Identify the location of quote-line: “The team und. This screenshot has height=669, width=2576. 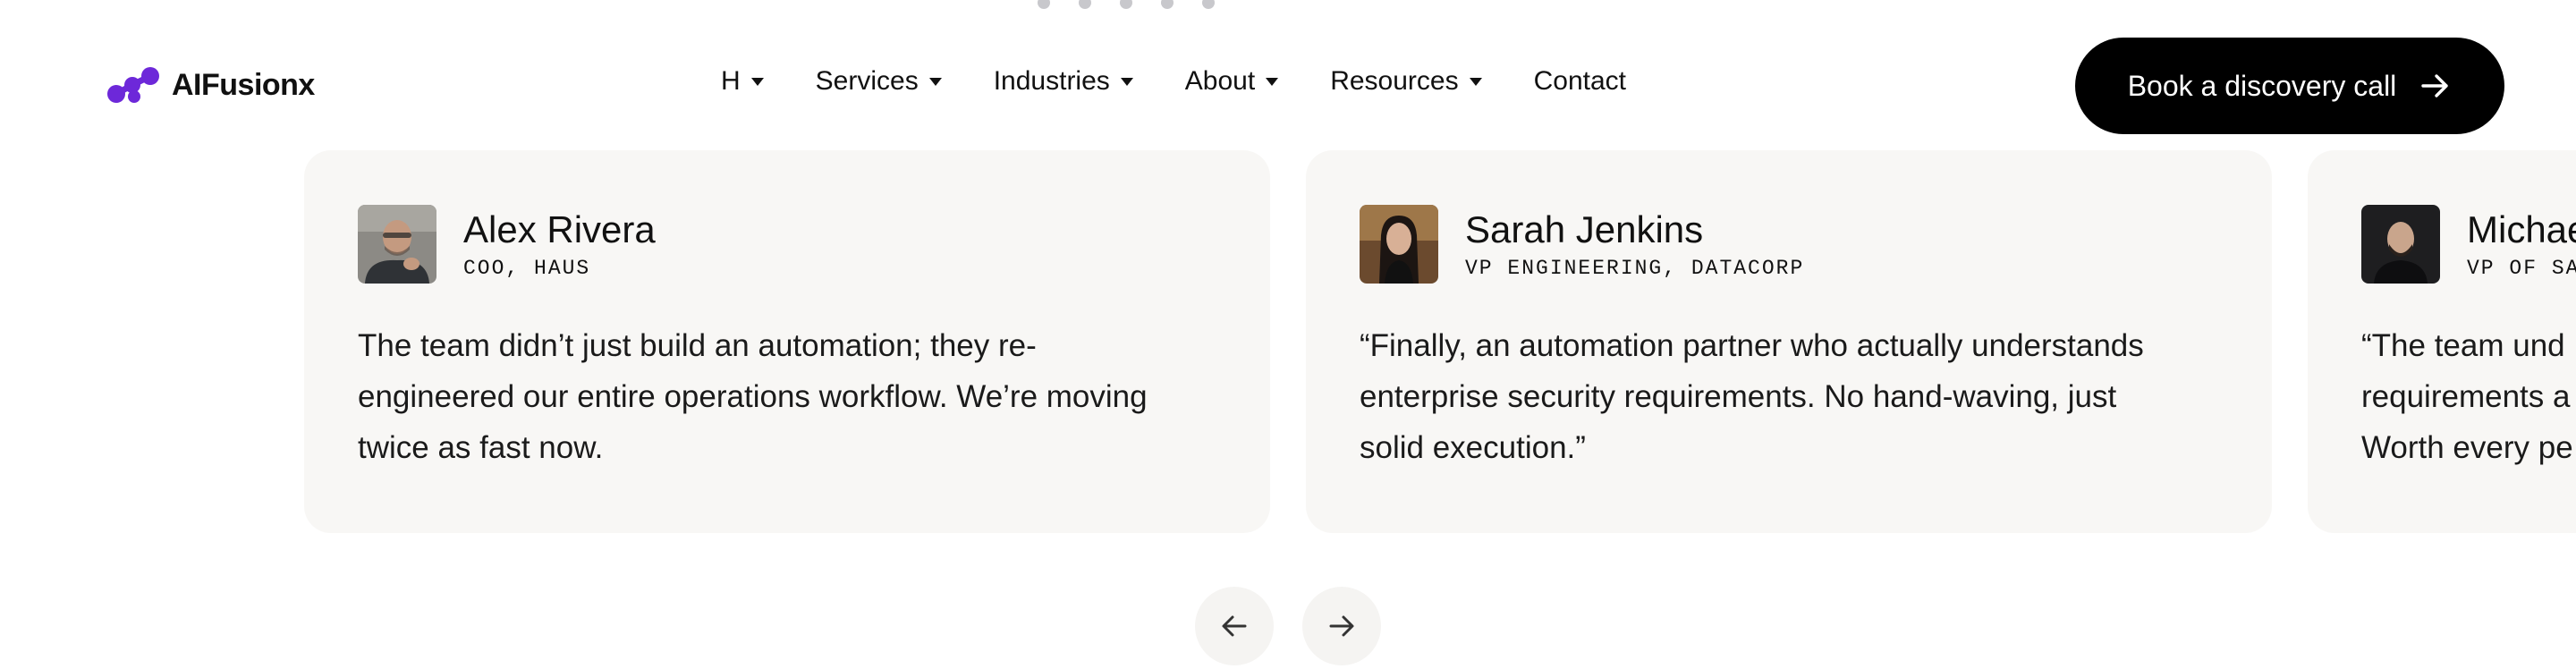
(2463, 345).